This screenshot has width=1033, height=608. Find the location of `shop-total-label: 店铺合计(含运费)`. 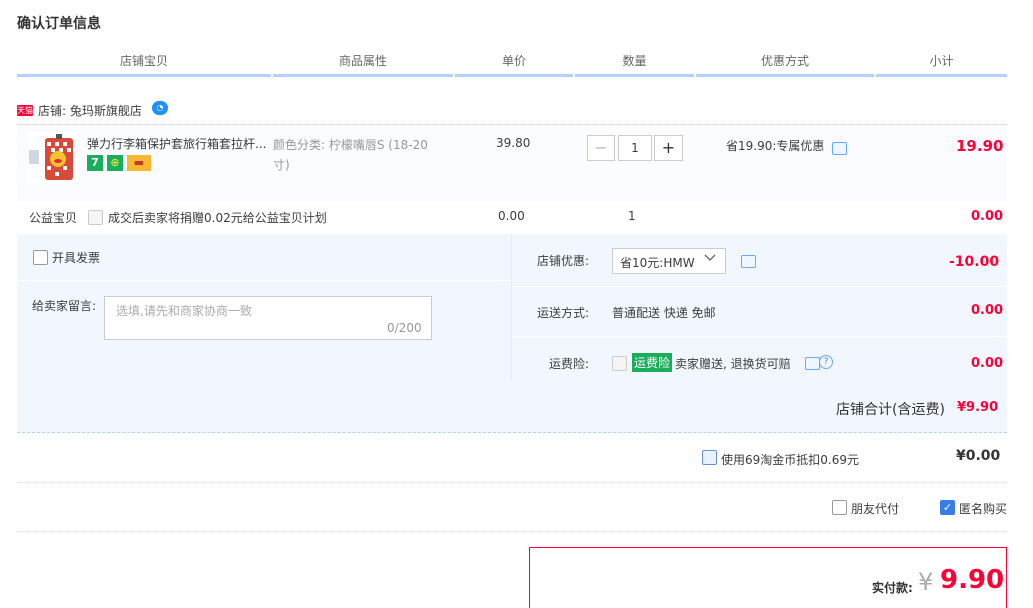

shop-total-label: 店铺合计(含运费) is located at coordinates (890, 410).